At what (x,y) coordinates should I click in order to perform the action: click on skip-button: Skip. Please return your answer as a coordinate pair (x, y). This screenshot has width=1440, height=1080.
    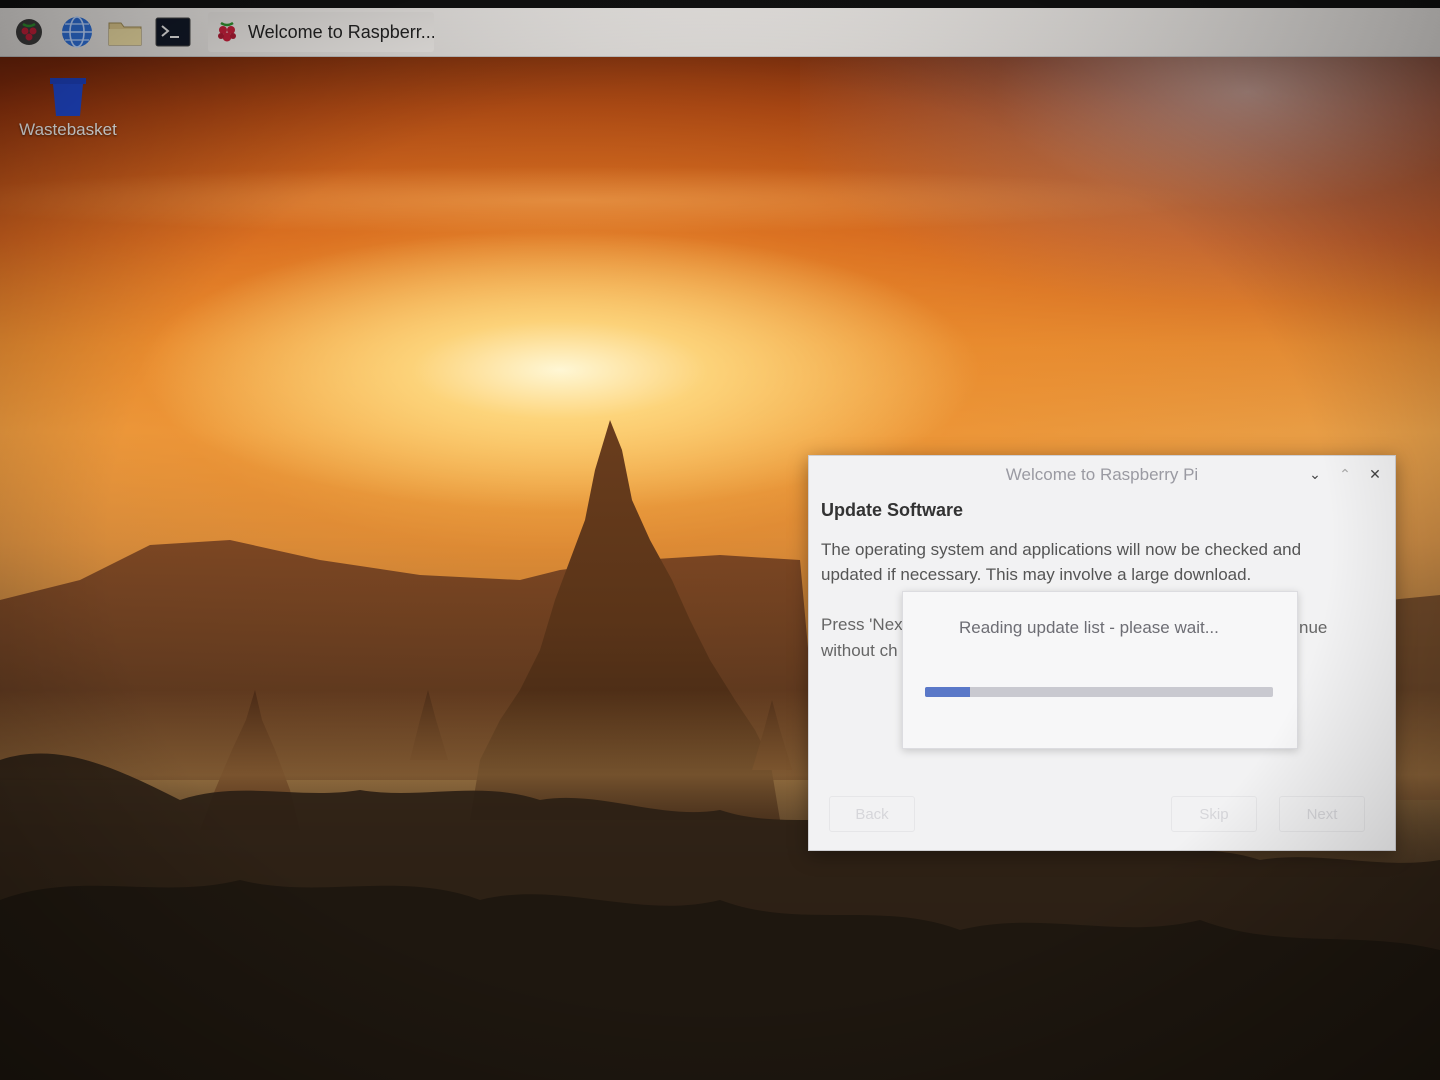
    Looking at the image, I should click on (1214, 814).